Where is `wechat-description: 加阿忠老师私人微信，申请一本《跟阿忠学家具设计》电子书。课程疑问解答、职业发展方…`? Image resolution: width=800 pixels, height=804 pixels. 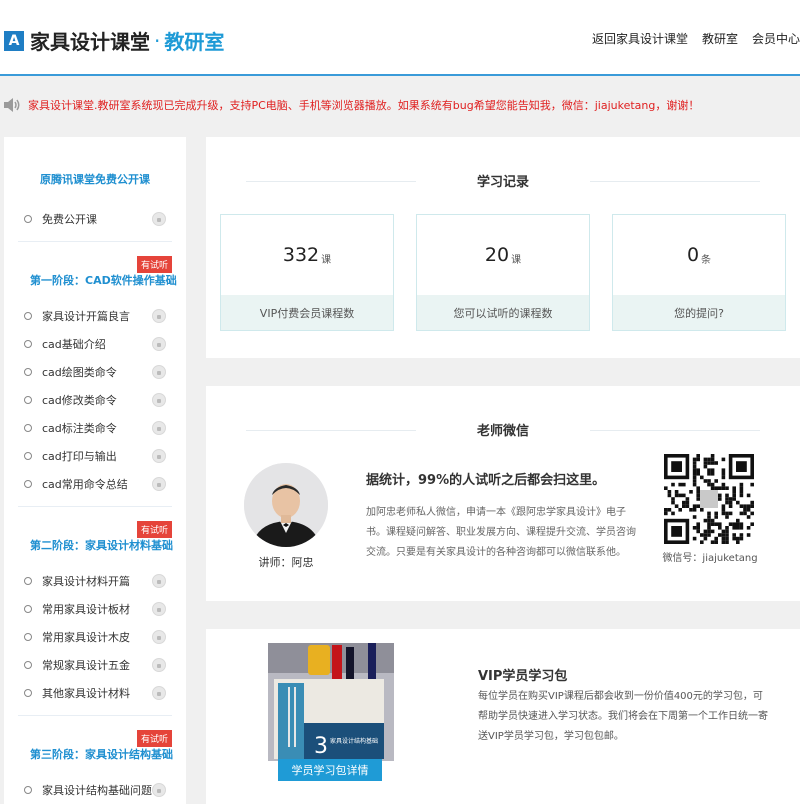 wechat-description: 加阿忠老师私人微信，申请一本《跟阿忠学家具设计》电子书。课程疑问解答、职业发展方… is located at coordinates (501, 532).